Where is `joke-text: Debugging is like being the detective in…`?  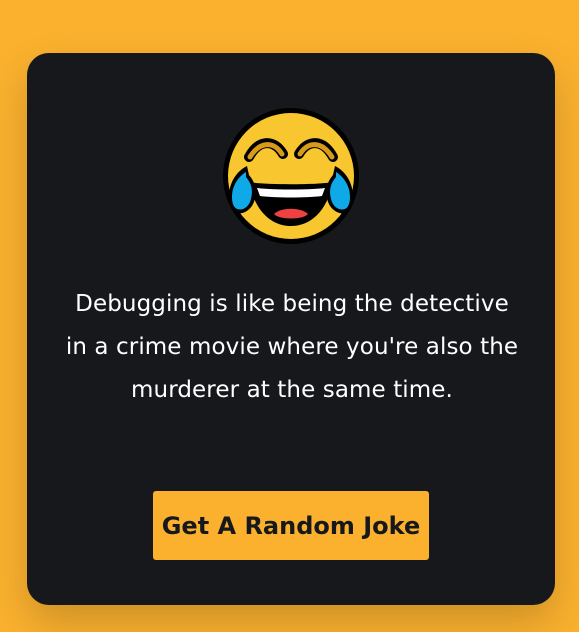
joke-text: Debugging is like being the detective in… is located at coordinates (292, 347).